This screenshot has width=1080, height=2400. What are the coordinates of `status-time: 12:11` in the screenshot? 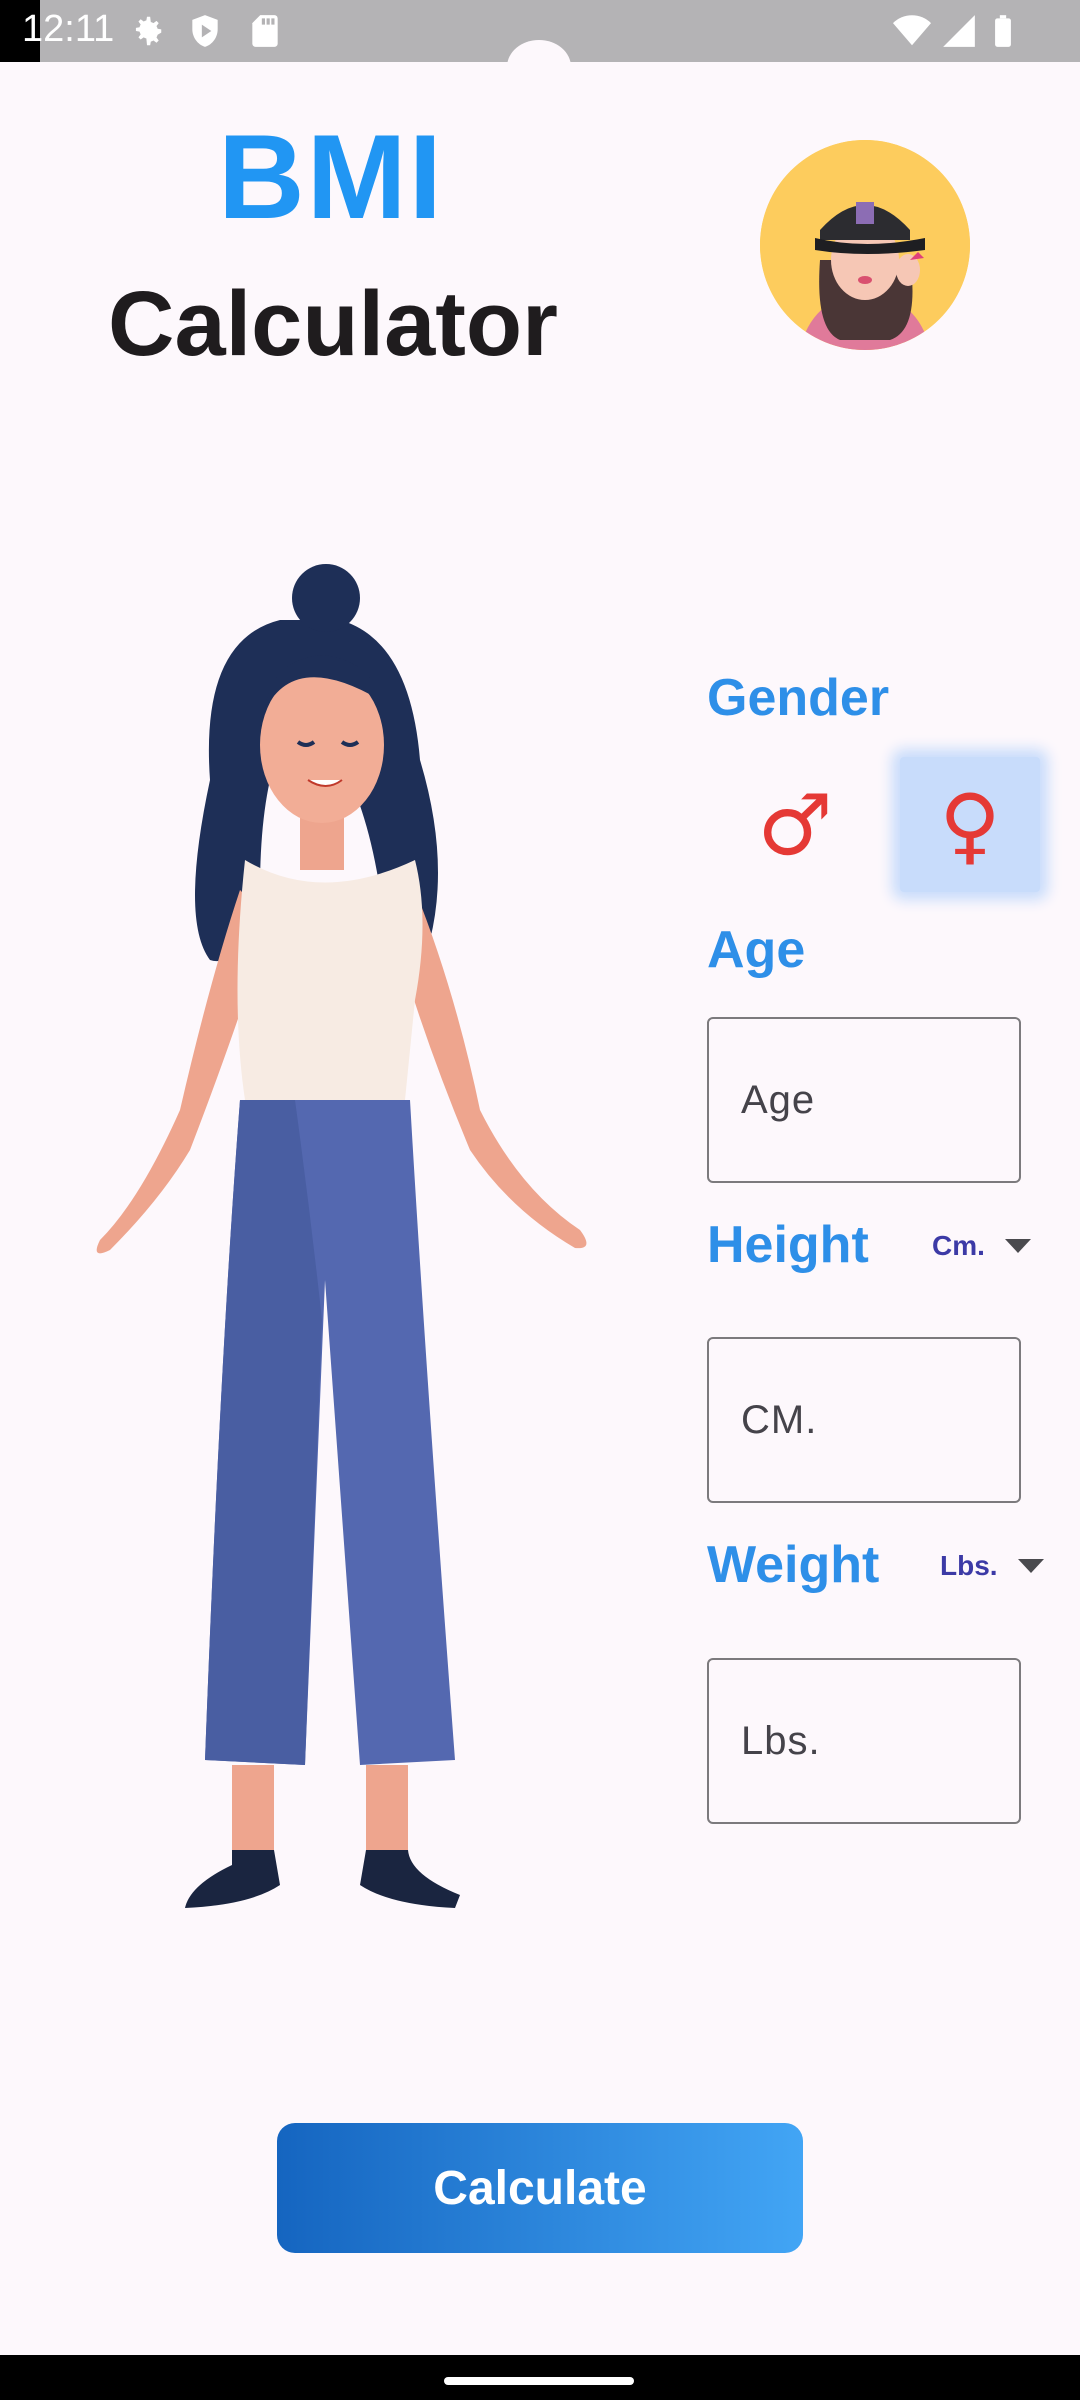 It's located at (68, 29).